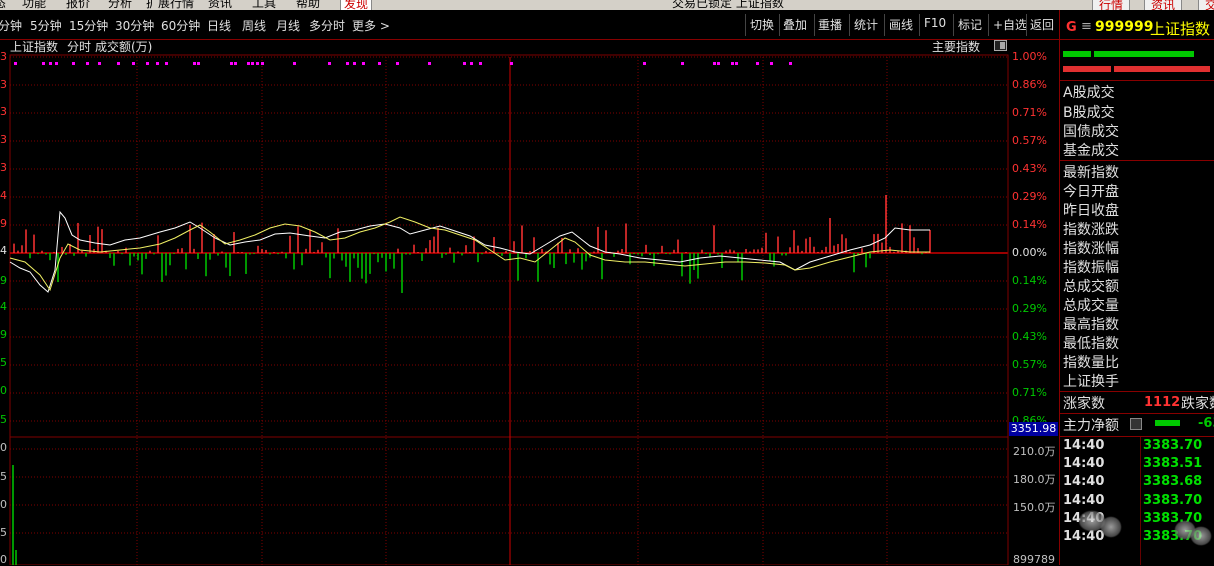 The image size is (1214, 566). I want to click on percent-label: 0.71%, so click(1029, 112).